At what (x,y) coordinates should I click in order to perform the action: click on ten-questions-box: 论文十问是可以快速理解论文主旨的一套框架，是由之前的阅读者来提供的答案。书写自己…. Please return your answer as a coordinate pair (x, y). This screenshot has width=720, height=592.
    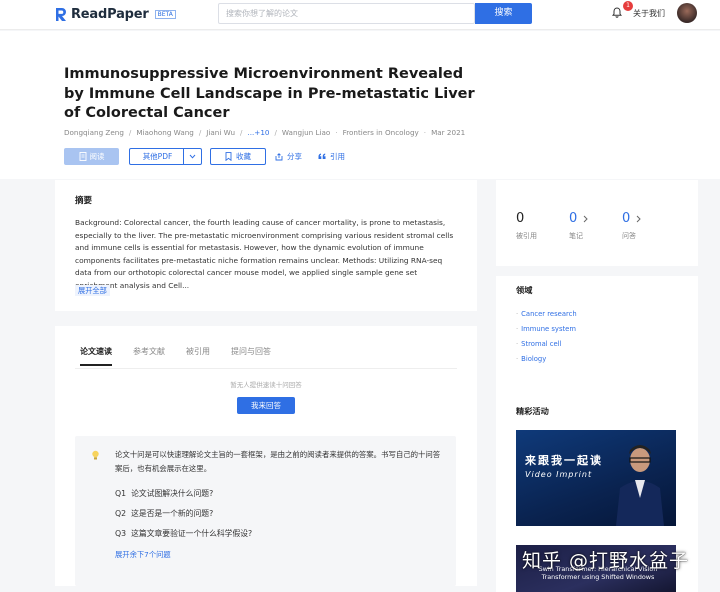
    Looking at the image, I should click on (265, 511).